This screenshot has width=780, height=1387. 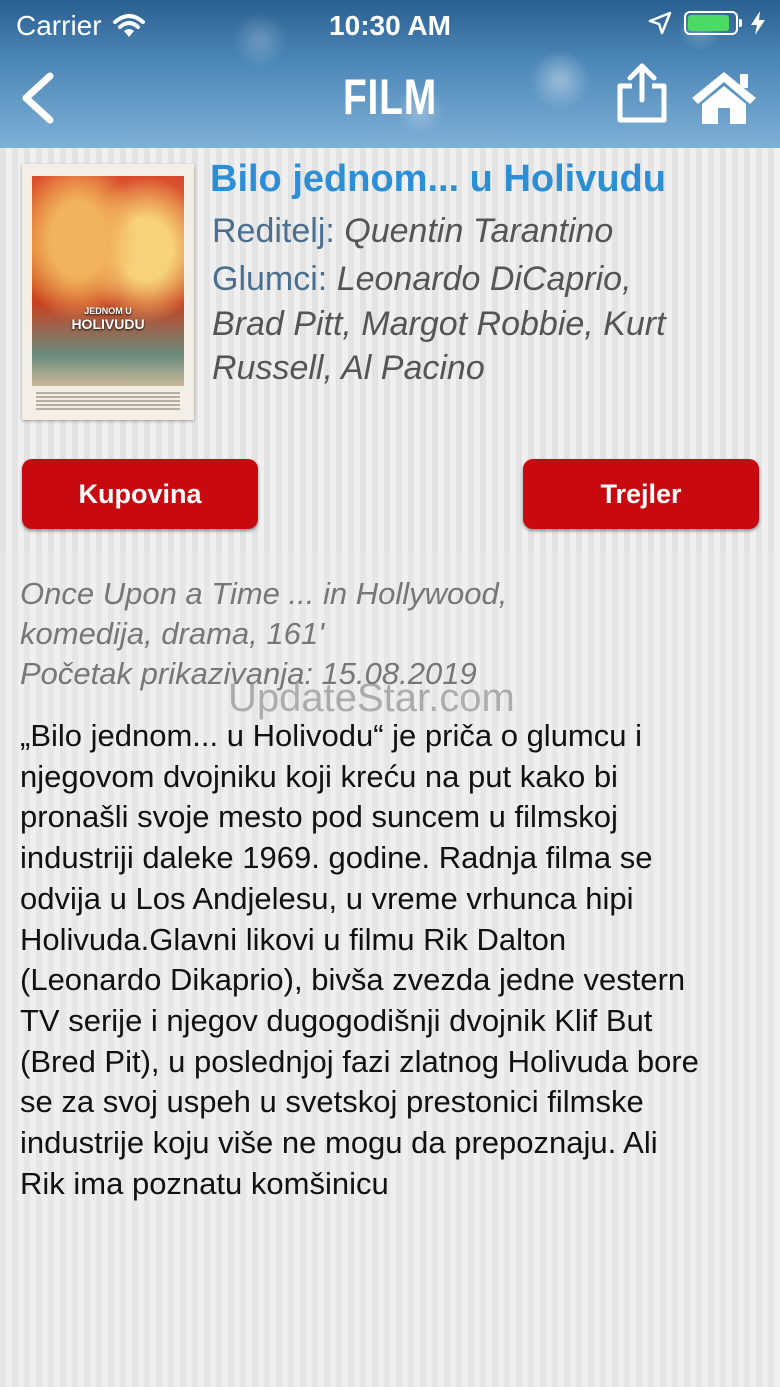 What do you see at coordinates (758, 23) in the screenshot?
I see `charging-icon` at bounding box center [758, 23].